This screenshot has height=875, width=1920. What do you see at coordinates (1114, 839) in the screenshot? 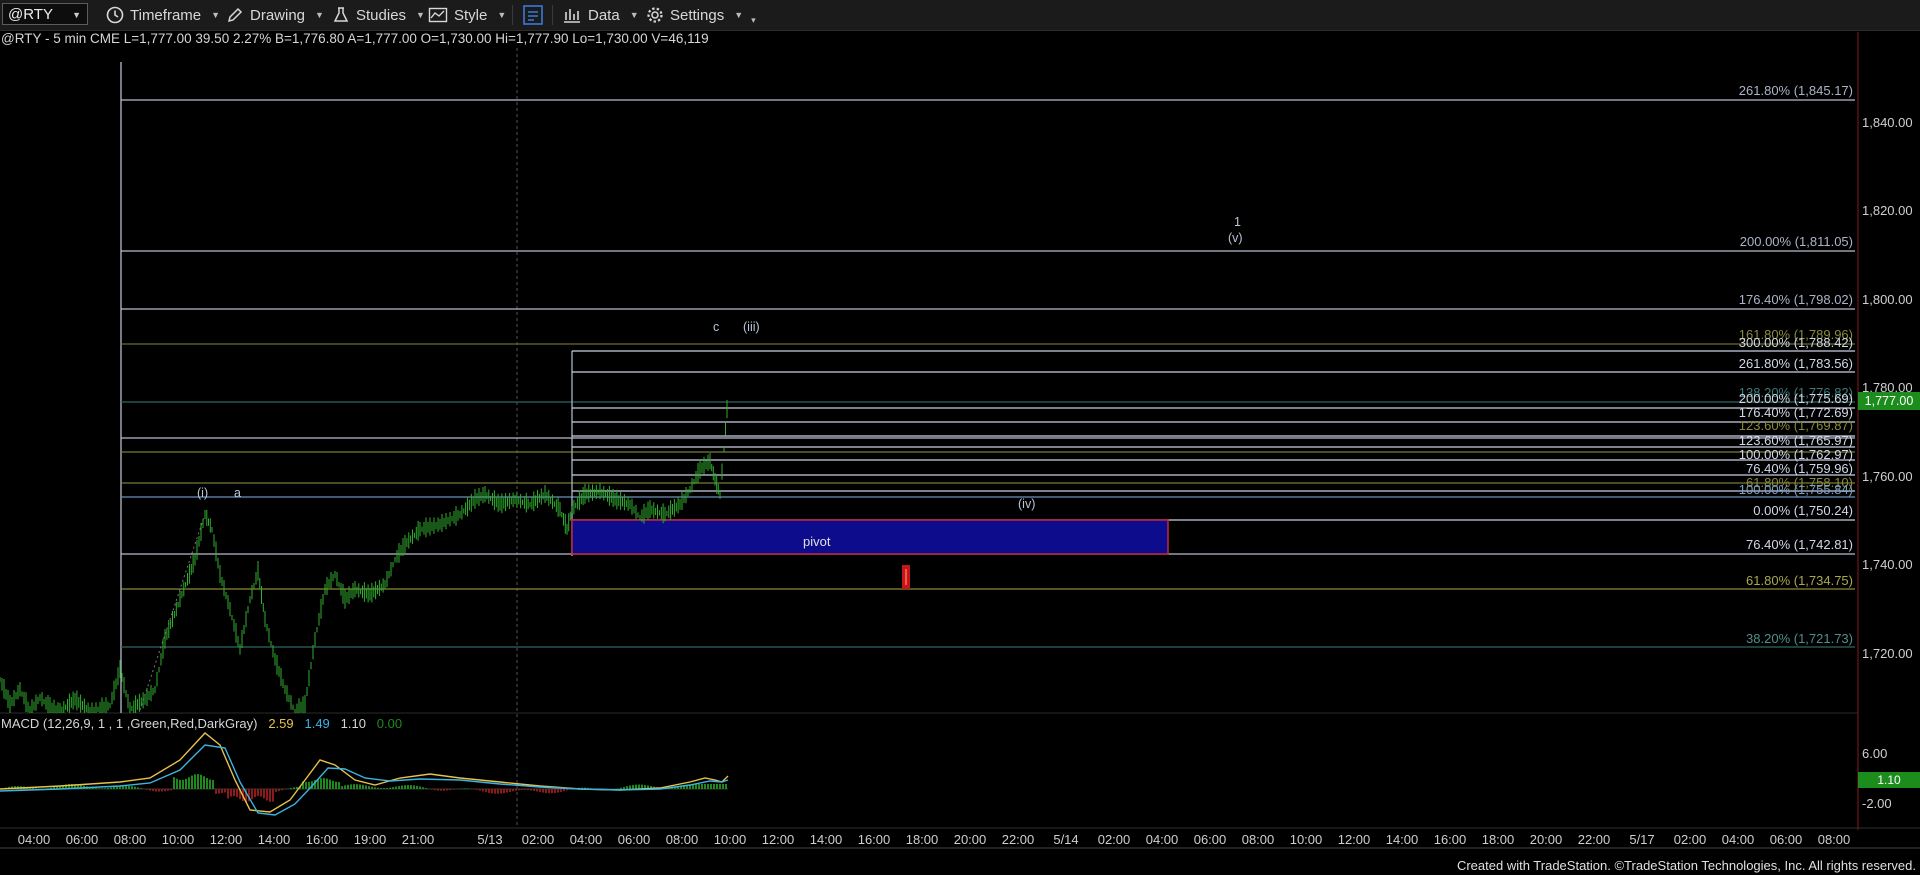
I see `time-tick: 02:00` at bounding box center [1114, 839].